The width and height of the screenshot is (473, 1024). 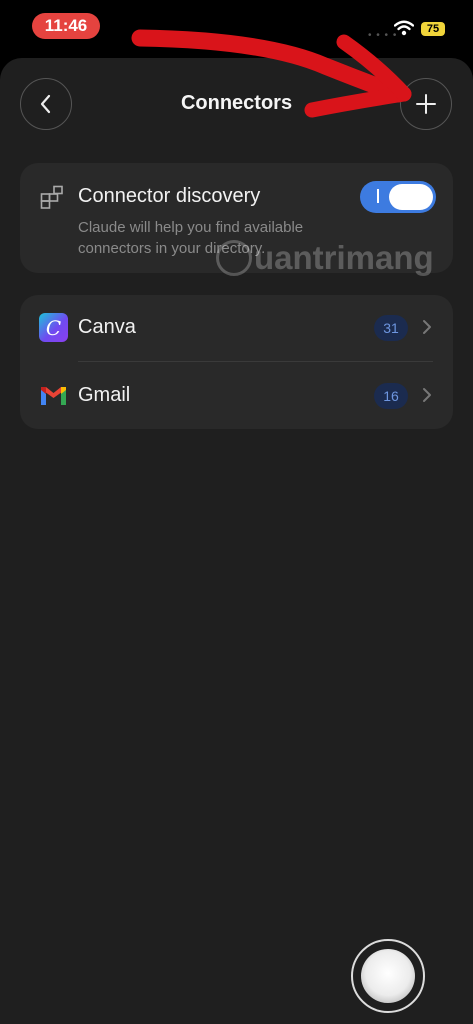 What do you see at coordinates (411, 197) in the screenshot?
I see `toggle-knob` at bounding box center [411, 197].